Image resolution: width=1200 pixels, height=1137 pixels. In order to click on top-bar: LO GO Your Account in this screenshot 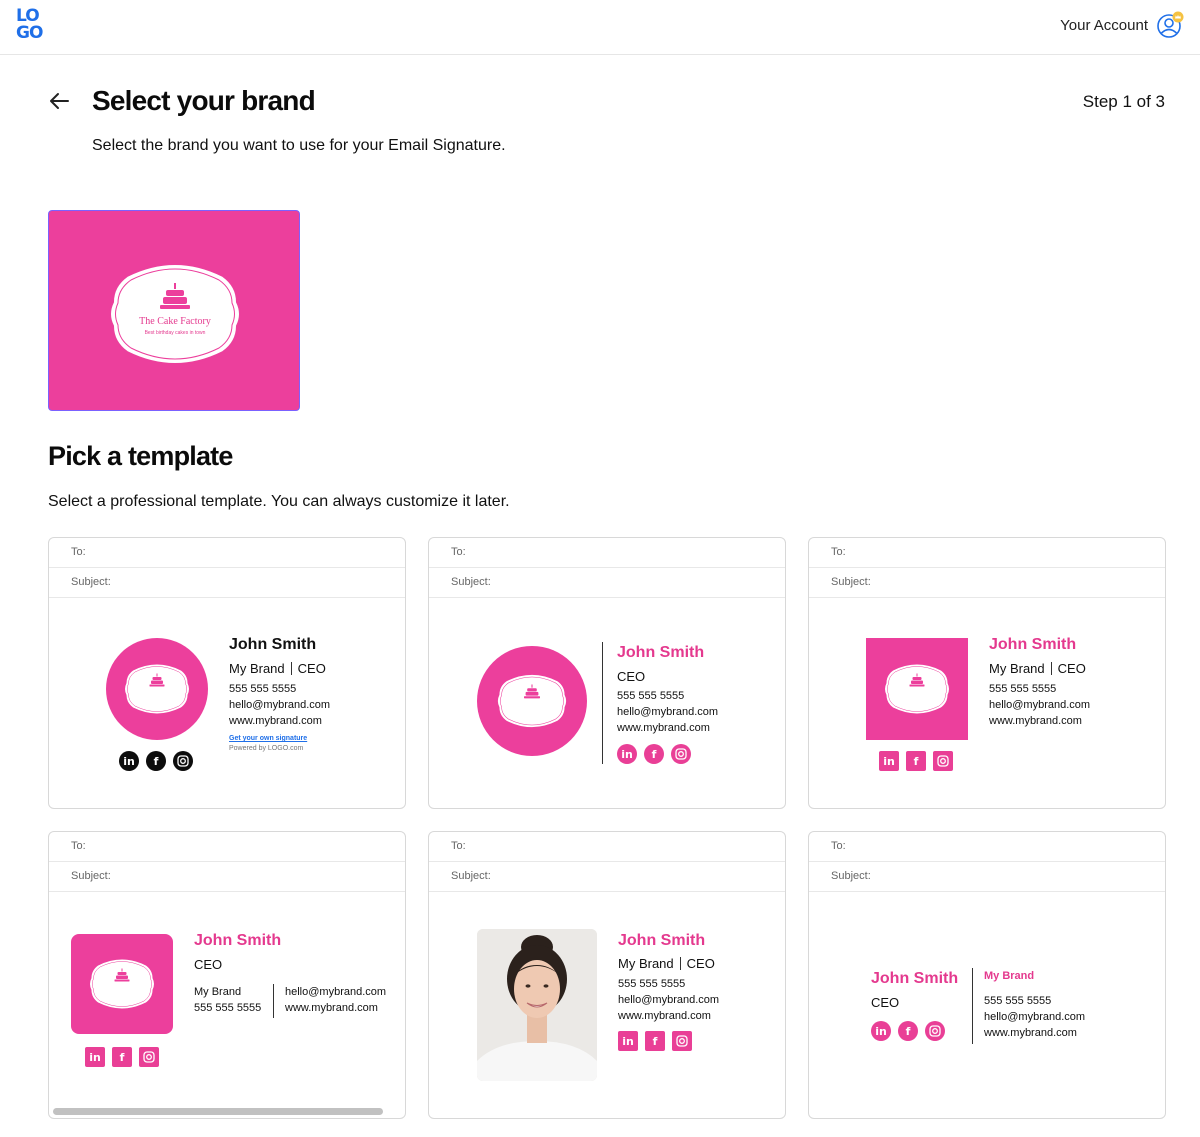, I will do `click(600, 27)`.